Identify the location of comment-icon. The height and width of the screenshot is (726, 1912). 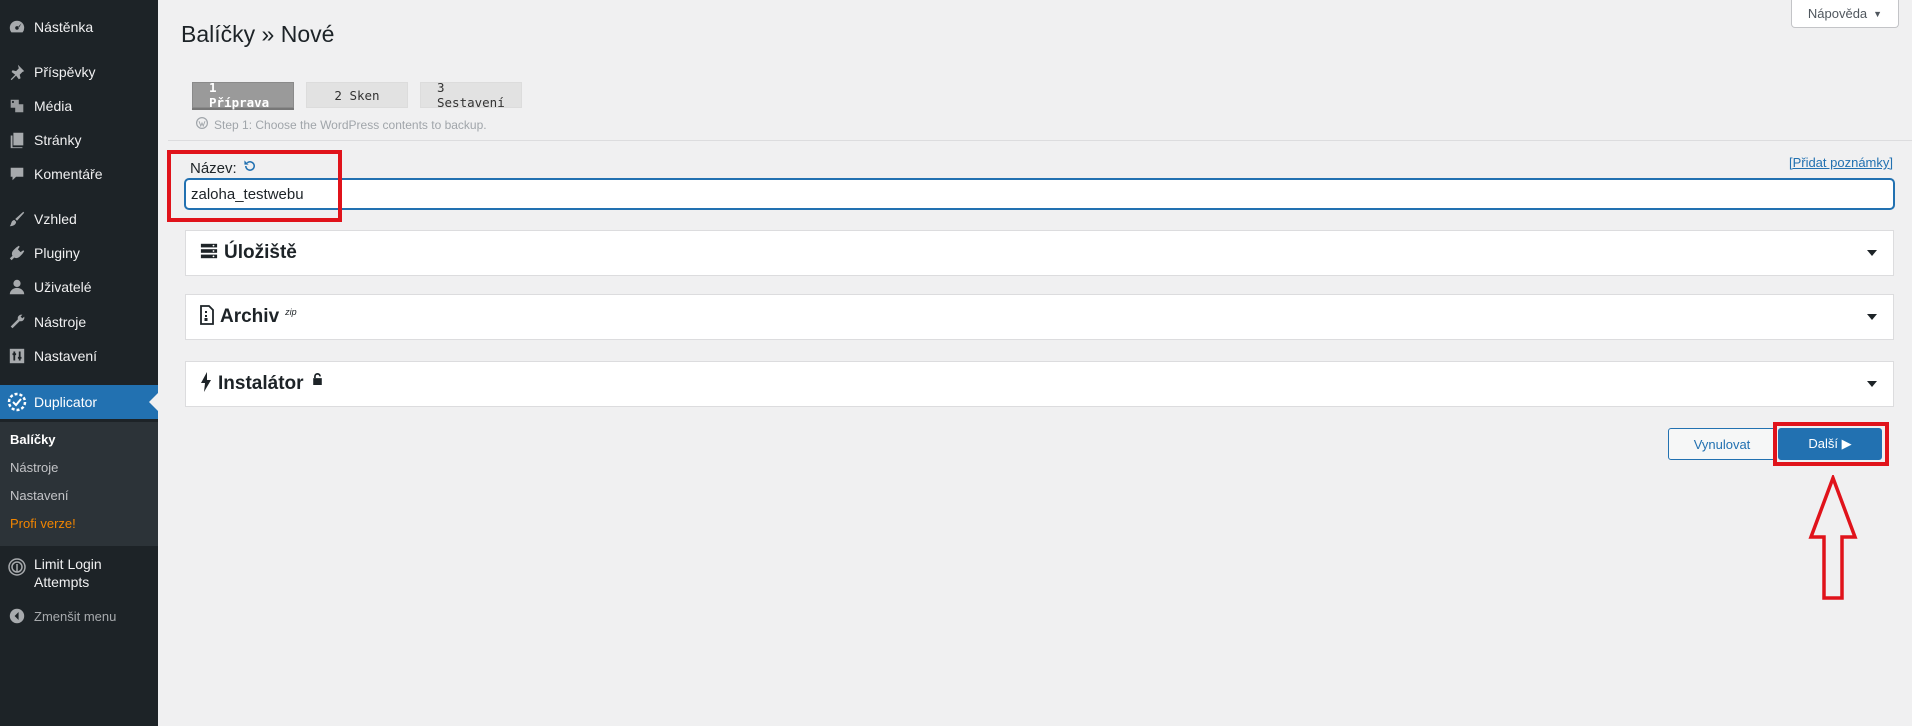
(17, 174).